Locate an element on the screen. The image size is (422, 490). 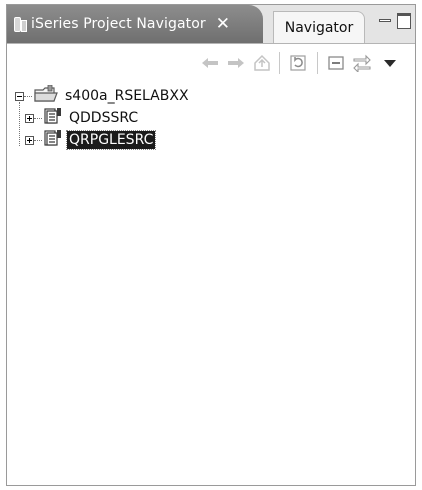
collapse-toggle-icon is located at coordinates (19, 96).